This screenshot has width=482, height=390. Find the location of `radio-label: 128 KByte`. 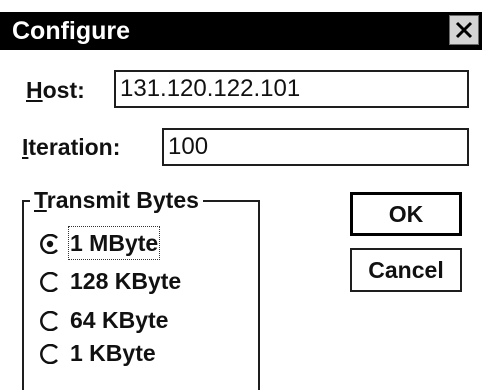

radio-label: 128 KByte is located at coordinates (126, 281).